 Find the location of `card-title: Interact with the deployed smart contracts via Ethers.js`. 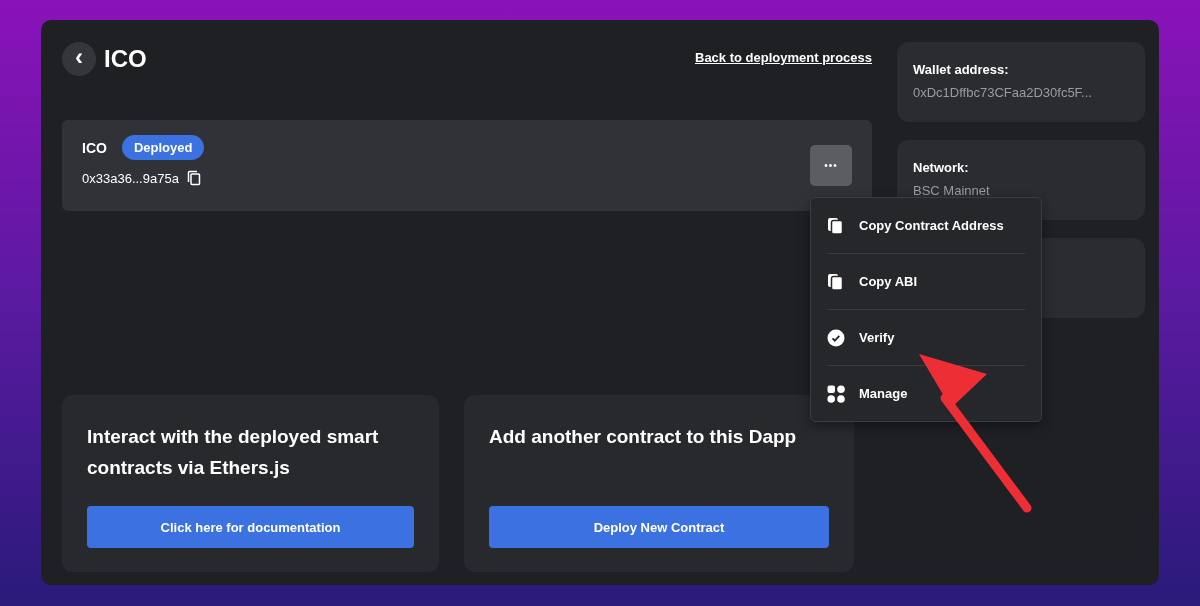

card-title: Interact with the deployed smart contracts via Ethers.js is located at coordinates (233, 452).